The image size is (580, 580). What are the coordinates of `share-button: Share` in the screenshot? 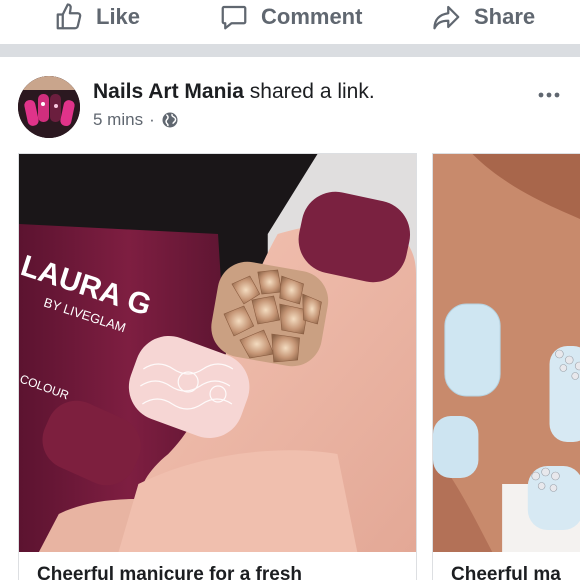 It's located at (483, 17).